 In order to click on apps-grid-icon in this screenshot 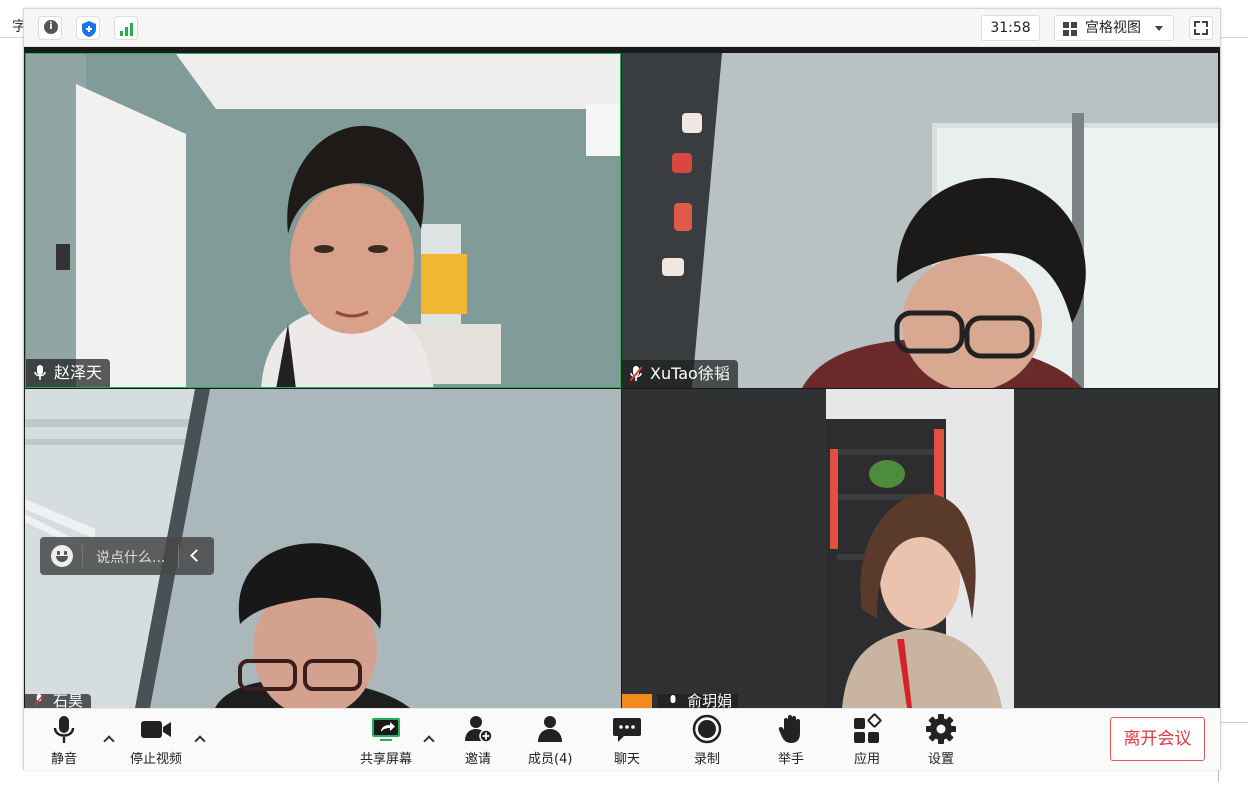, I will do `click(867, 729)`.